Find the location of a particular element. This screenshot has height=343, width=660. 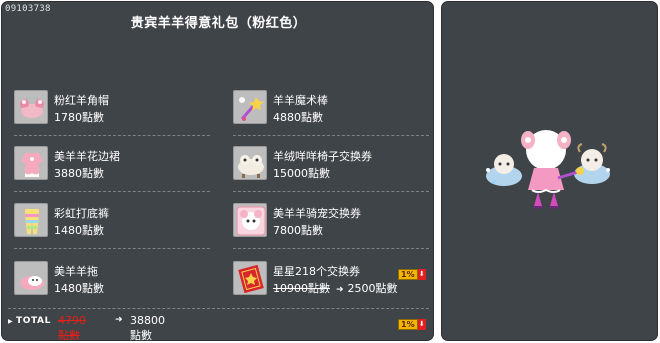

item-horn-hat: 粉红羊角帽 1780點數 is located at coordinates (109, 108).